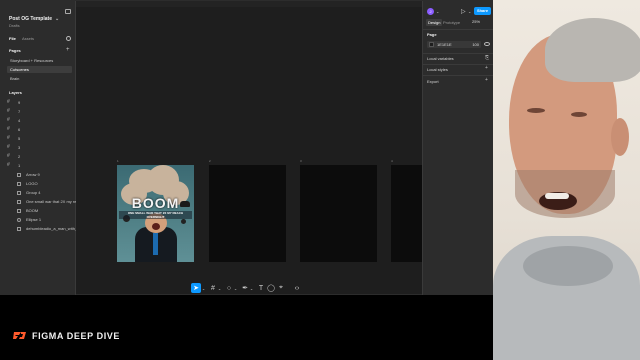  I want to click on tab-assets: Assets, so click(28, 38).